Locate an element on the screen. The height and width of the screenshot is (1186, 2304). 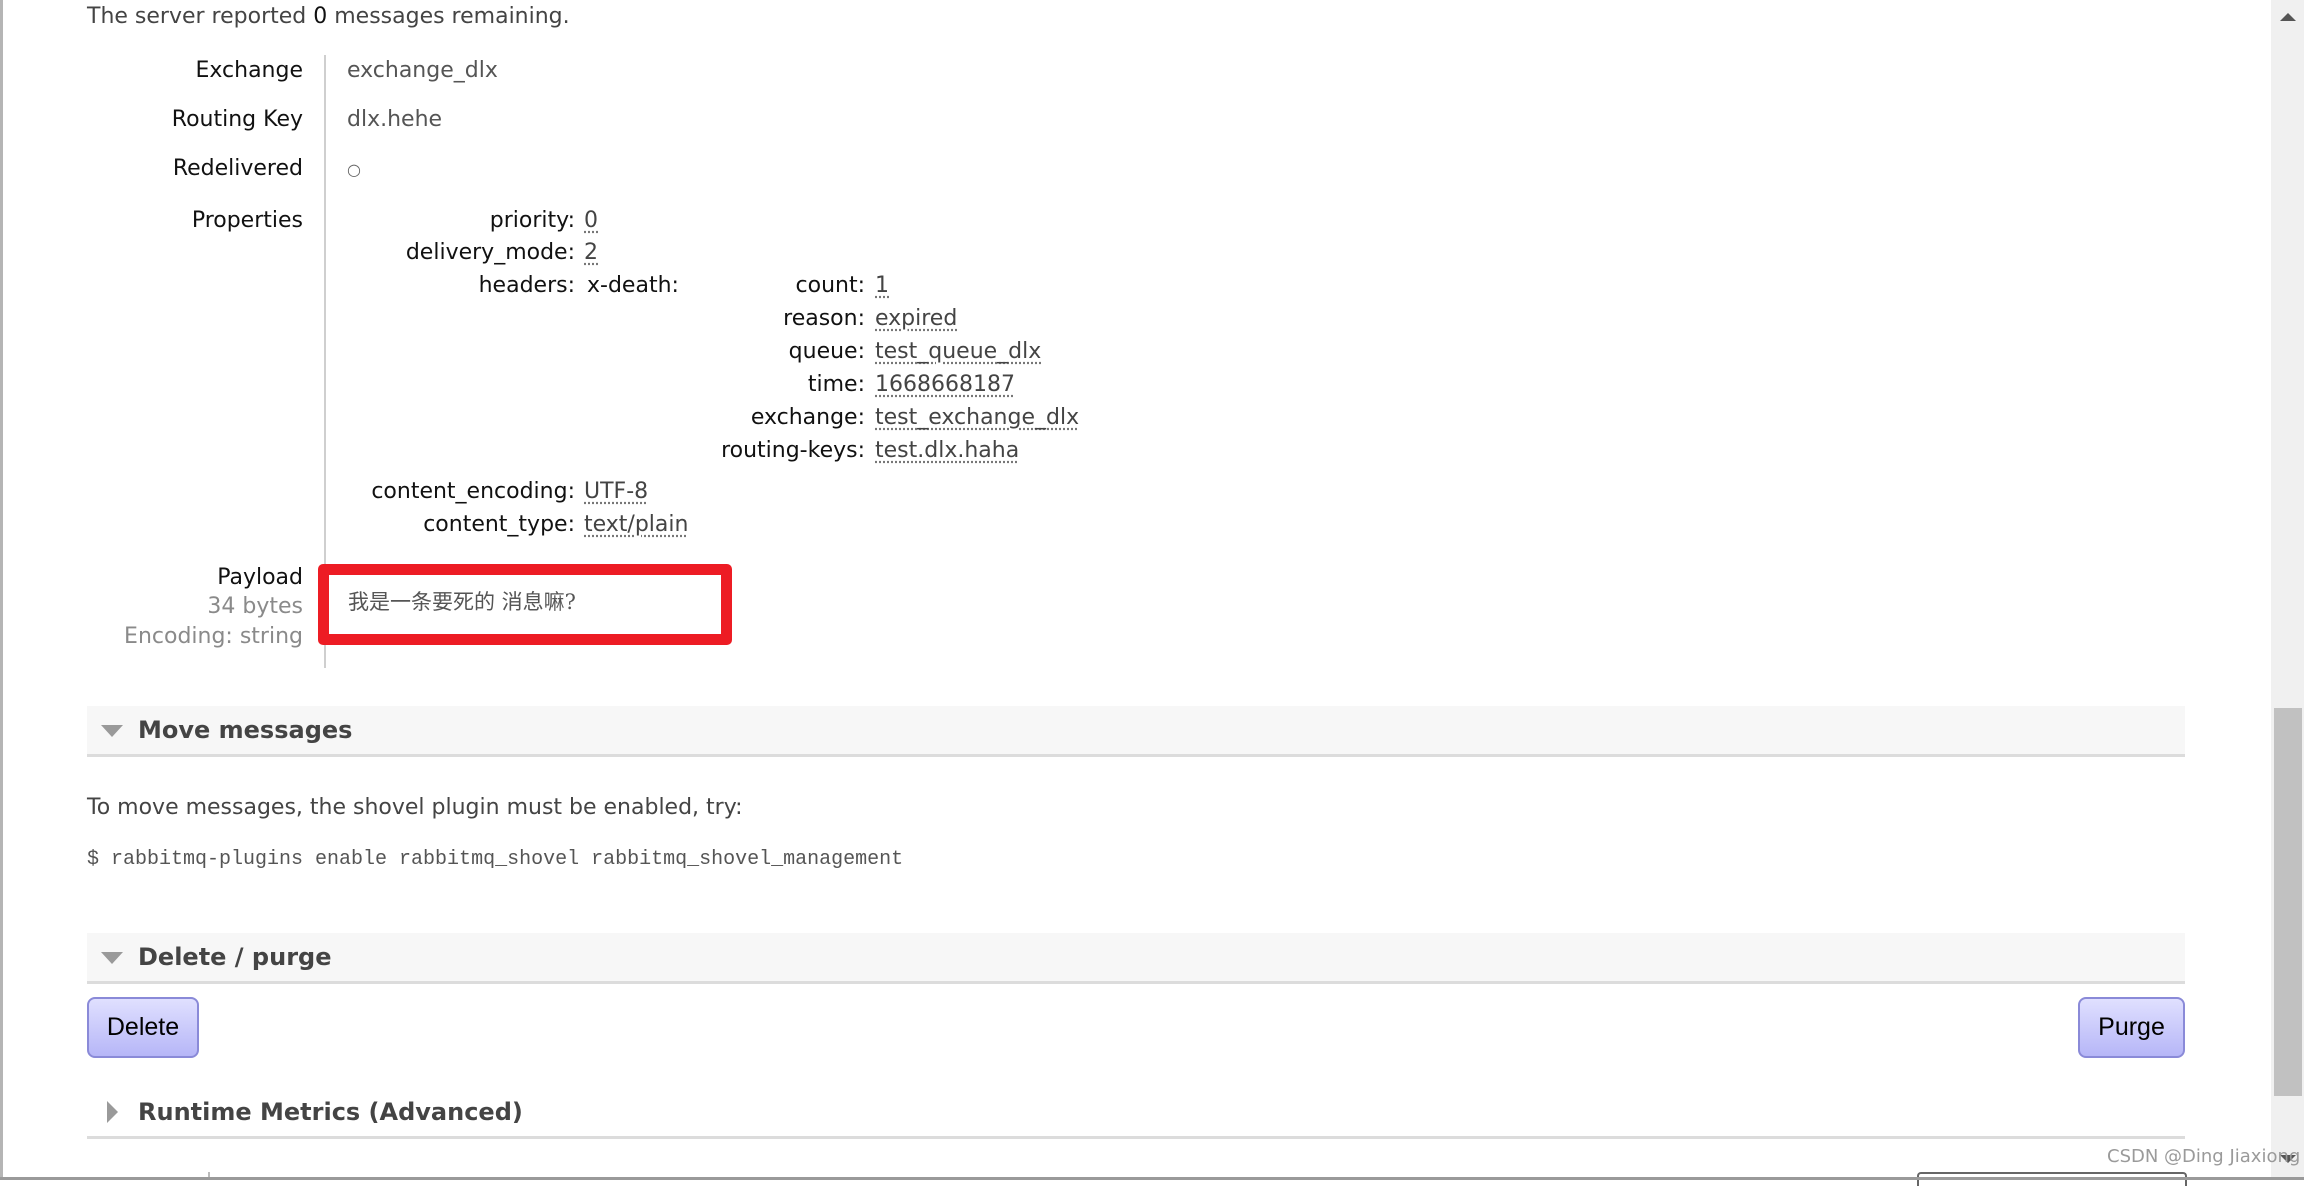
delete-purge-section-header: Delete / purge is located at coordinates (1136, 958).